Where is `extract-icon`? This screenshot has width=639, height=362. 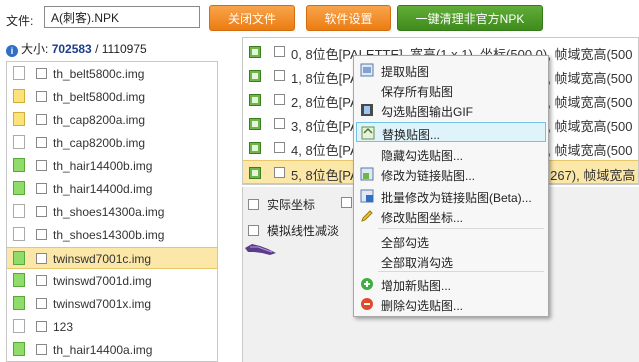 extract-icon is located at coordinates (367, 70).